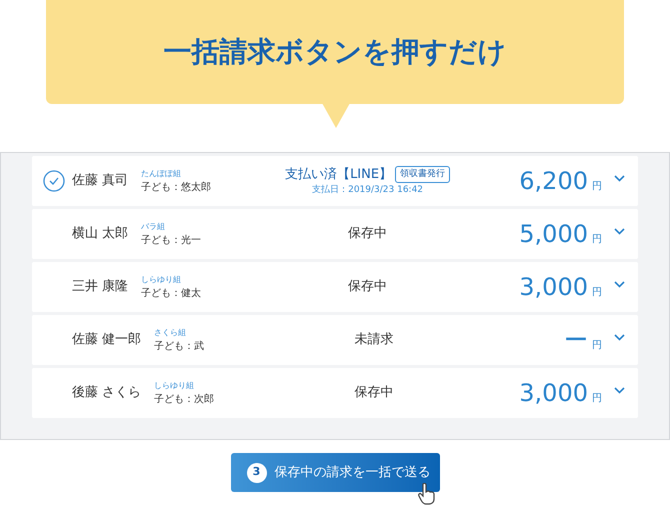  What do you see at coordinates (185, 399) in the screenshot?
I see `child-name: 子ども：次郎` at bounding box center [185, 399].